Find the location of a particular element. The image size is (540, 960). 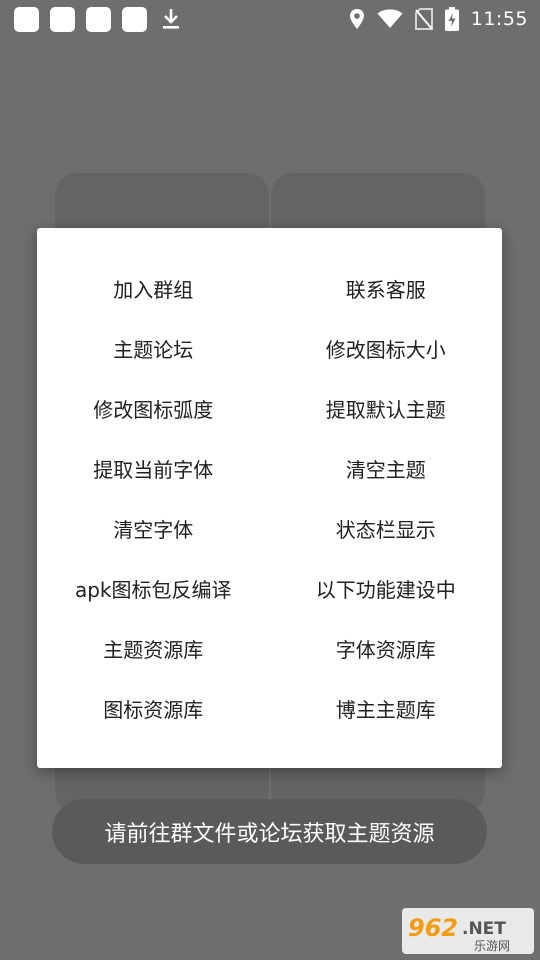

menu-item-icon-size: 修改图标大小 is located at coordinates (386, 348).